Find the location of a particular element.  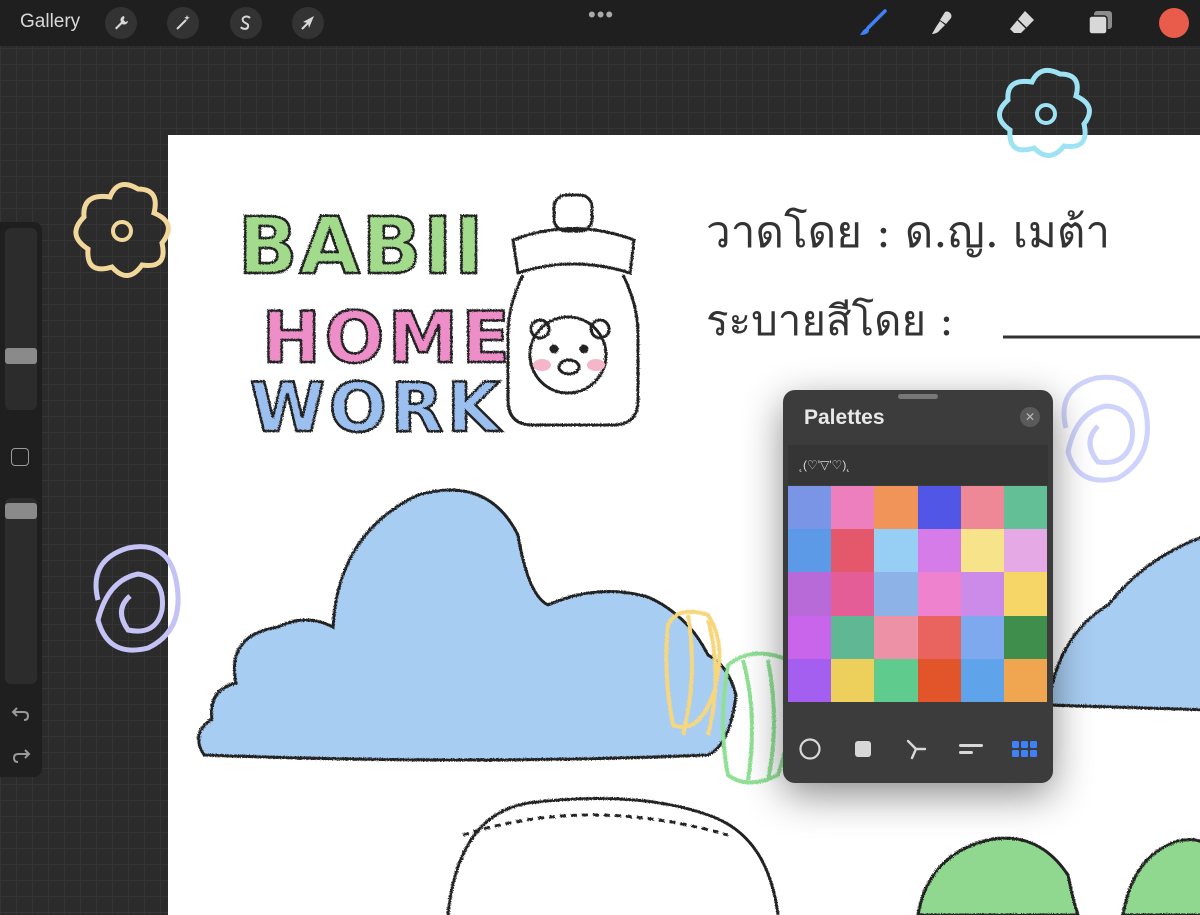

brush-size-thumb is located at coordinates (21, 356).